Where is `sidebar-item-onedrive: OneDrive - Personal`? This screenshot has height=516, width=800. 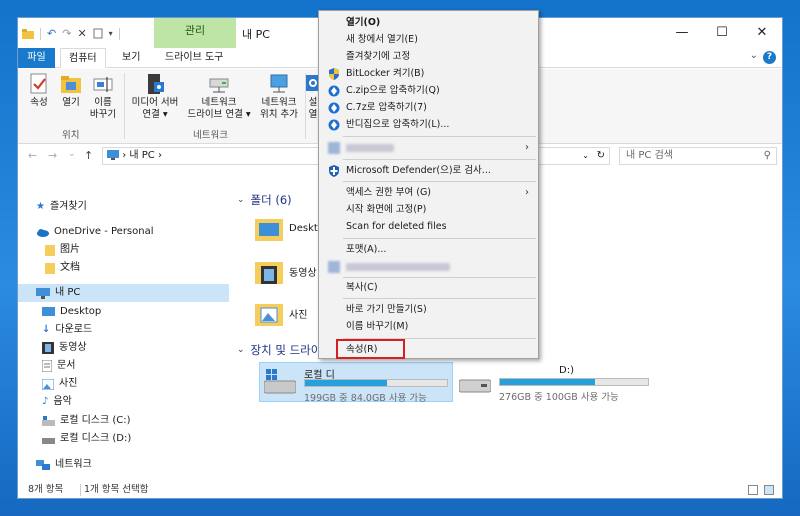
sidebar-item-onedrive: OneDrive - Personal is located at coordinates (95, 232).